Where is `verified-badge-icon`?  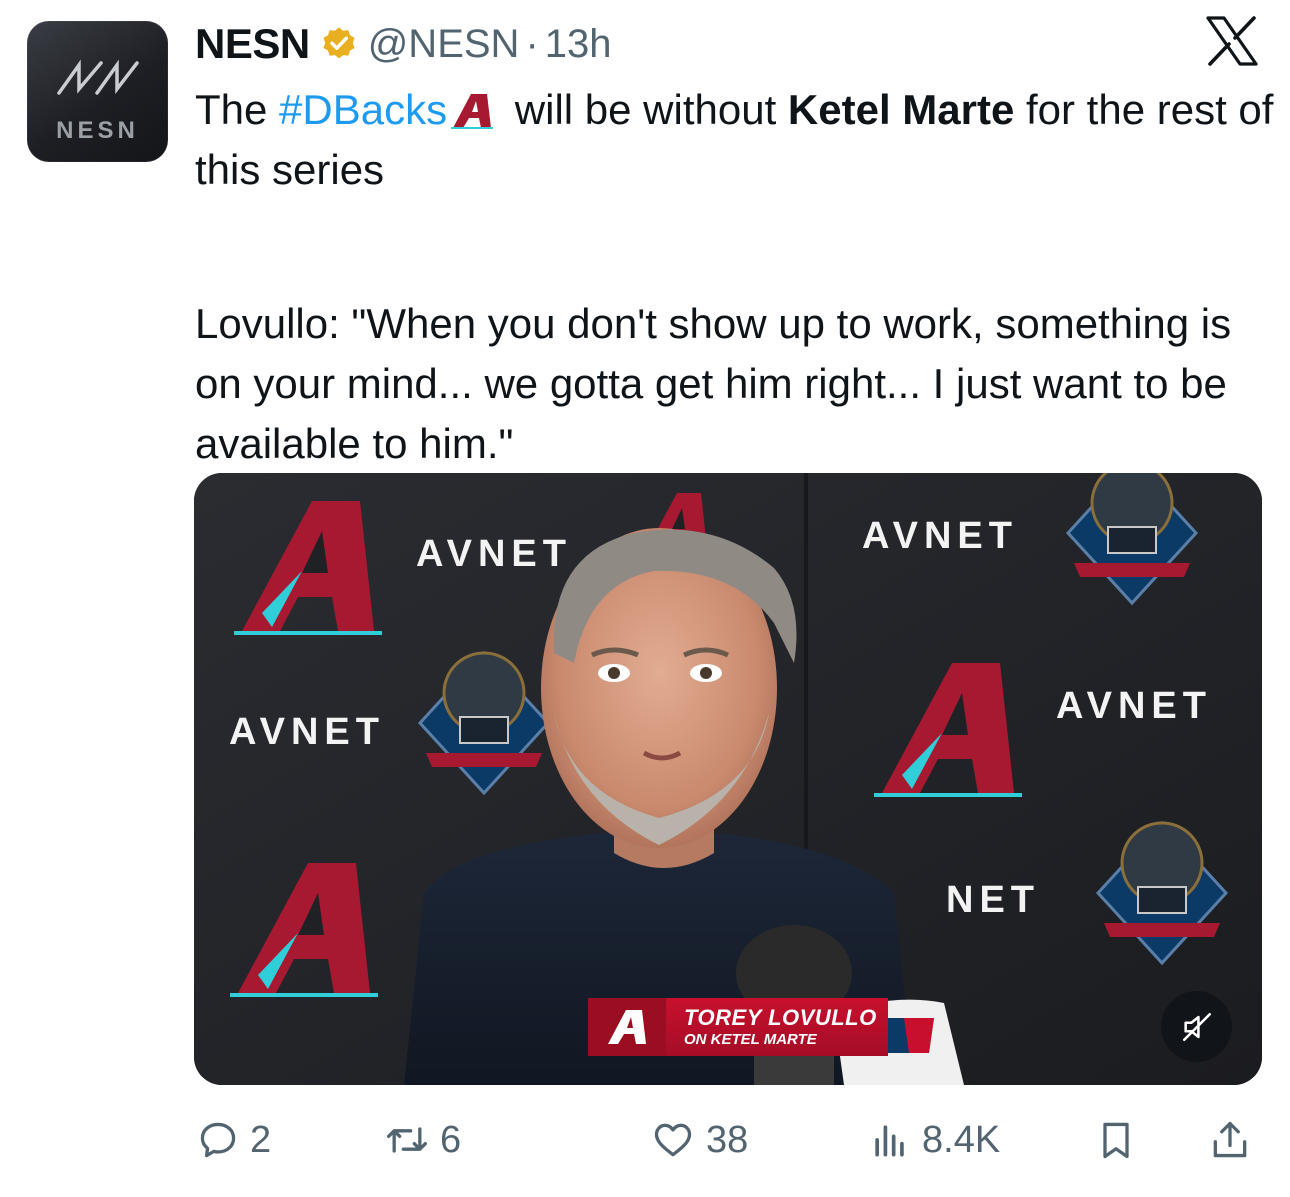
verified-badge-icon is located at coordinates (339, 43).